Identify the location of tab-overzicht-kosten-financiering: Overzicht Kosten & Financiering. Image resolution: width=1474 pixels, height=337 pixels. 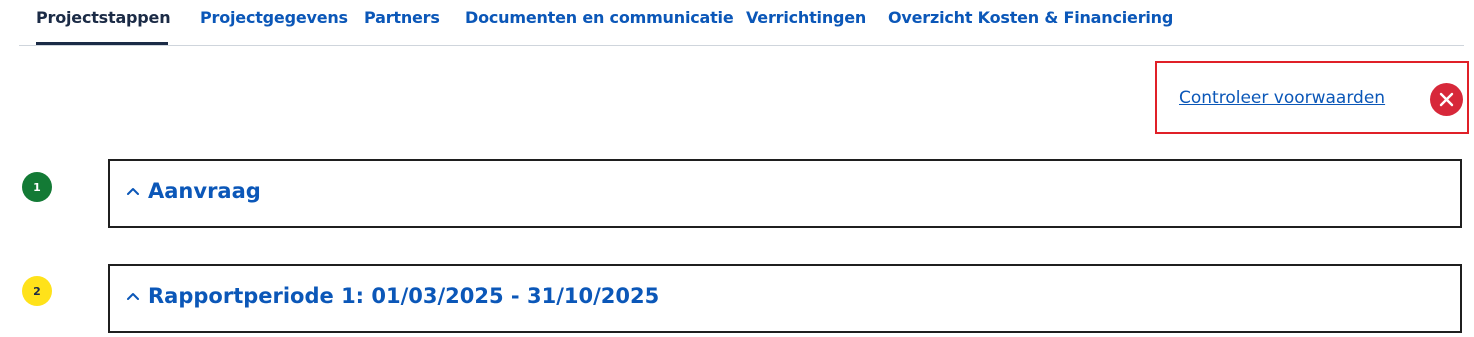
(1030, 17).